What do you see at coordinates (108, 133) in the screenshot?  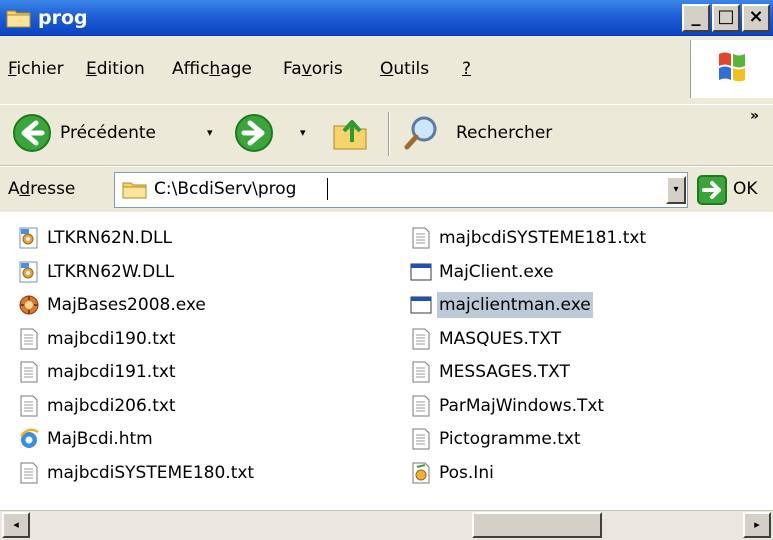 I see `back-button-label: Précédente` at bounding box center [108, 133].